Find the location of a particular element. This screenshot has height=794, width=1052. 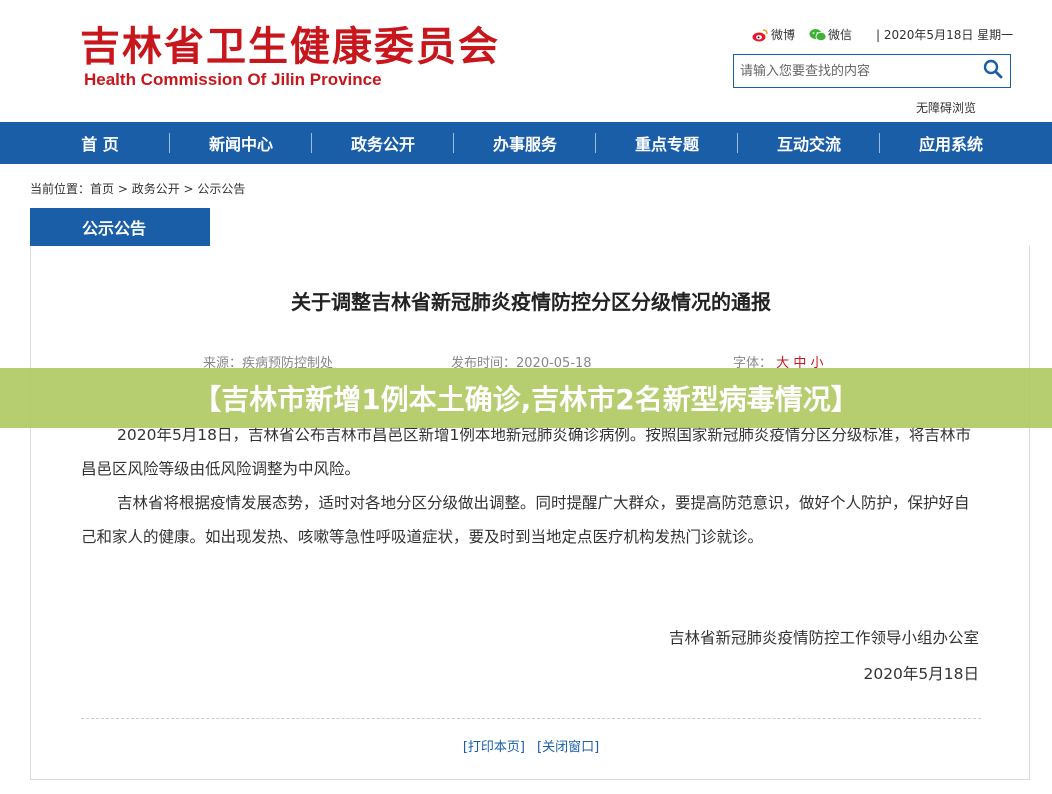

search-box is located at coordinates (872, 71).